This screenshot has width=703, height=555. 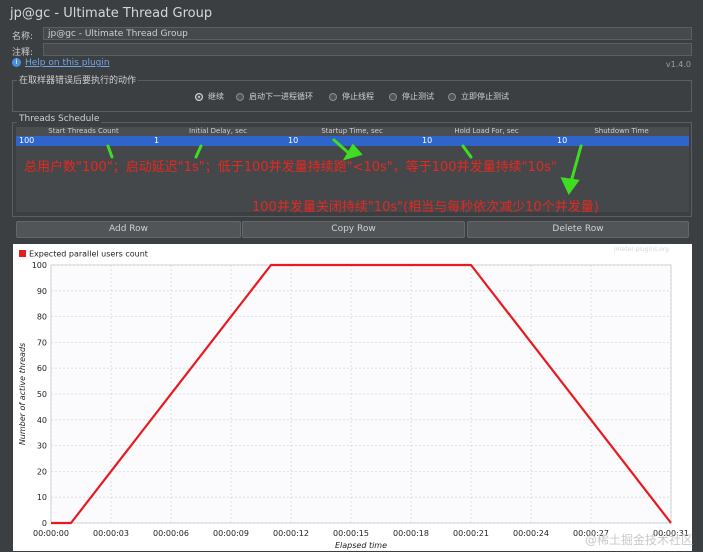 What do you see at coordinates (42, 471) in the screenshot?
I see `y-tick-label: 20` at bounding box center [42, 471].